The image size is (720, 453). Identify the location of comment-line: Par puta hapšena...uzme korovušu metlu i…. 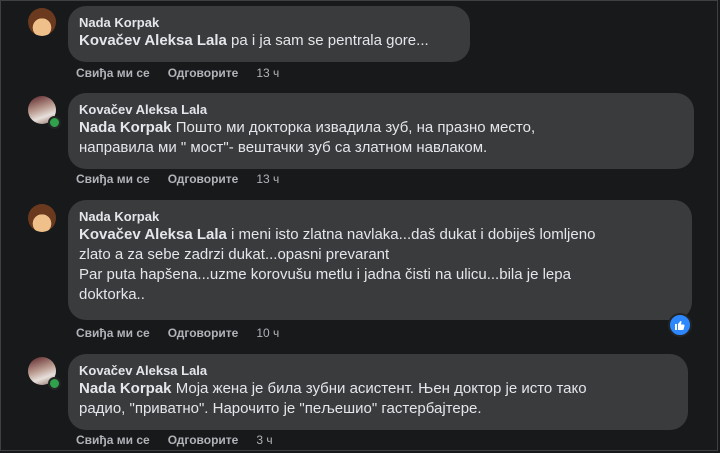
(325, 274).